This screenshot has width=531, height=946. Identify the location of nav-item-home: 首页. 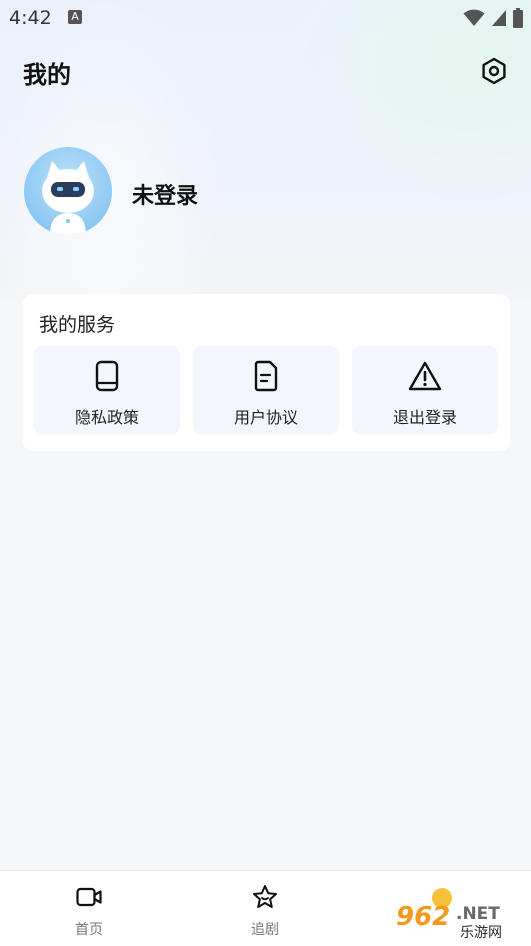
(89, 908).